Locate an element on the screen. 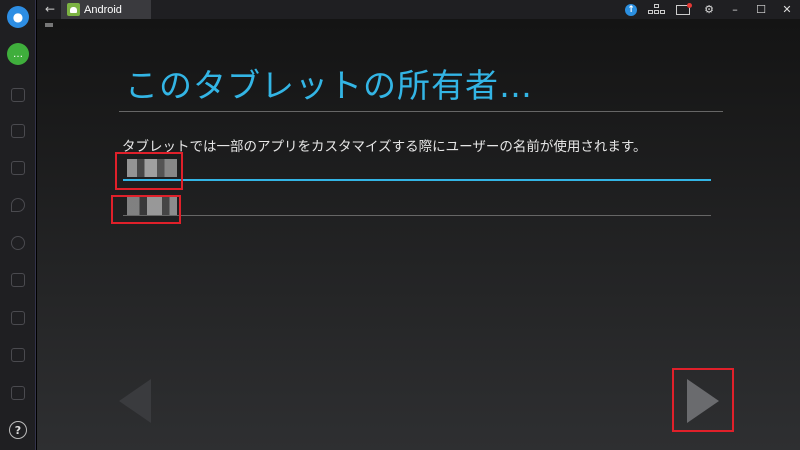 This screenshot has width=800, height=450. mail-button is located at coordinates (683, 9).